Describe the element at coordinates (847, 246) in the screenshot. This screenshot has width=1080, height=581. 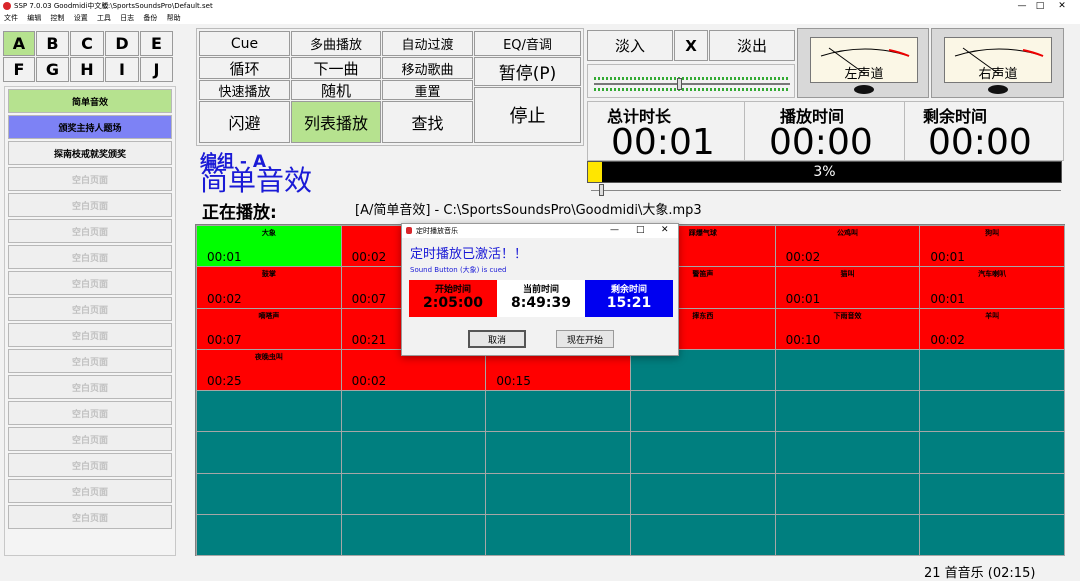
I see `sound-button: 公鸡叫 00:02` at that location.